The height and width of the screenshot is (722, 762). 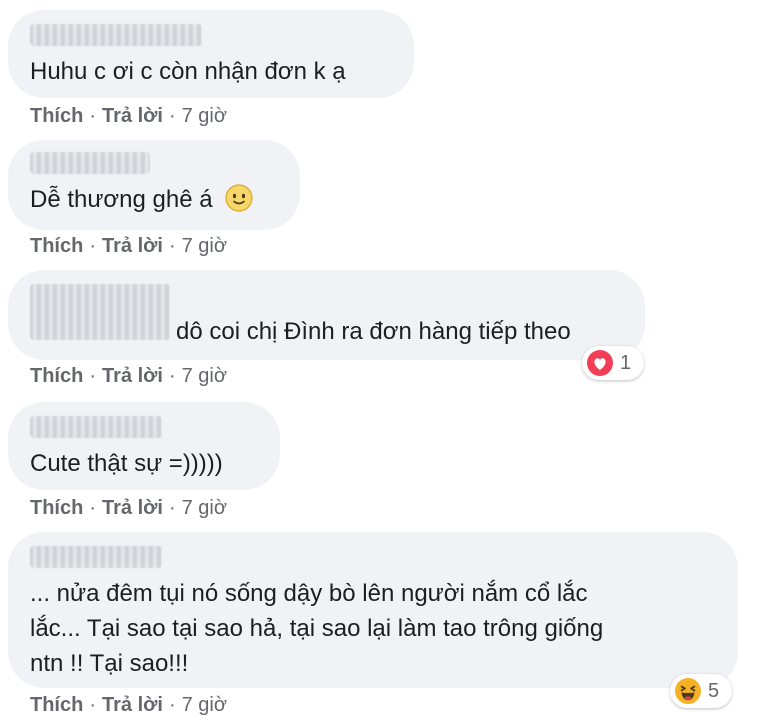 I want to click on reaction-summary: 5, so click(x=701, y=691).